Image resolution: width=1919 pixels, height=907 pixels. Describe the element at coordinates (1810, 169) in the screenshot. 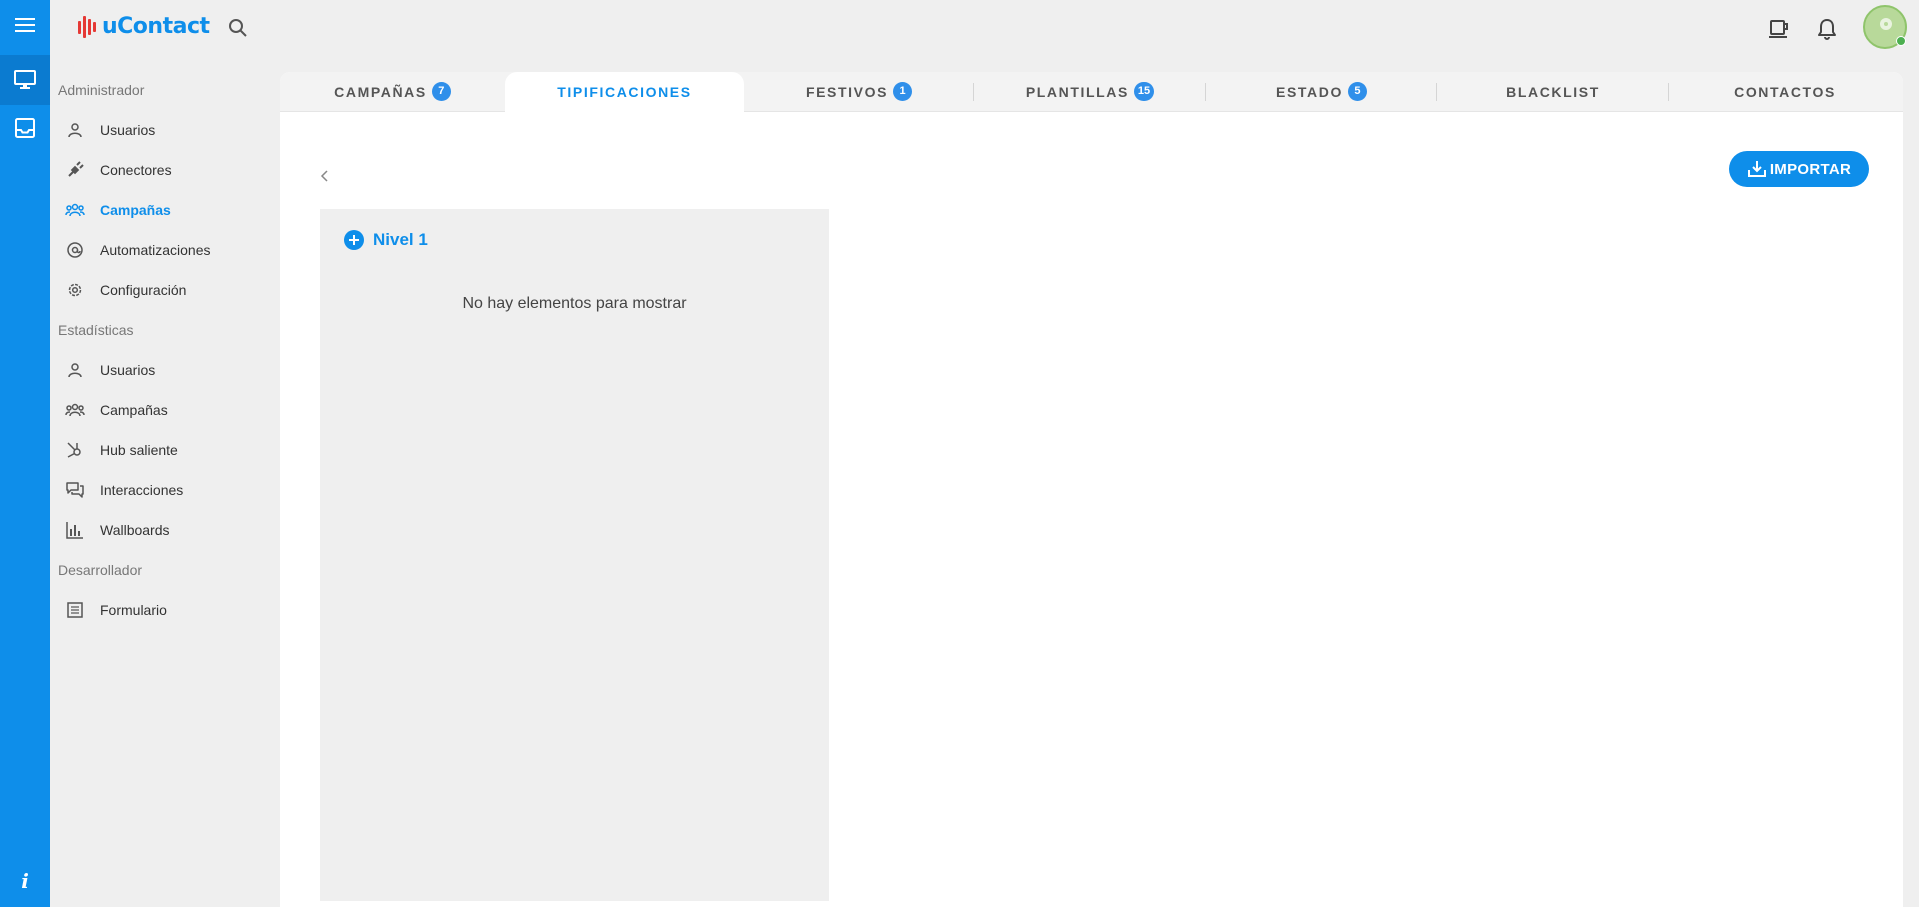

I see `import-button-label: IMPORTAR` at that location.